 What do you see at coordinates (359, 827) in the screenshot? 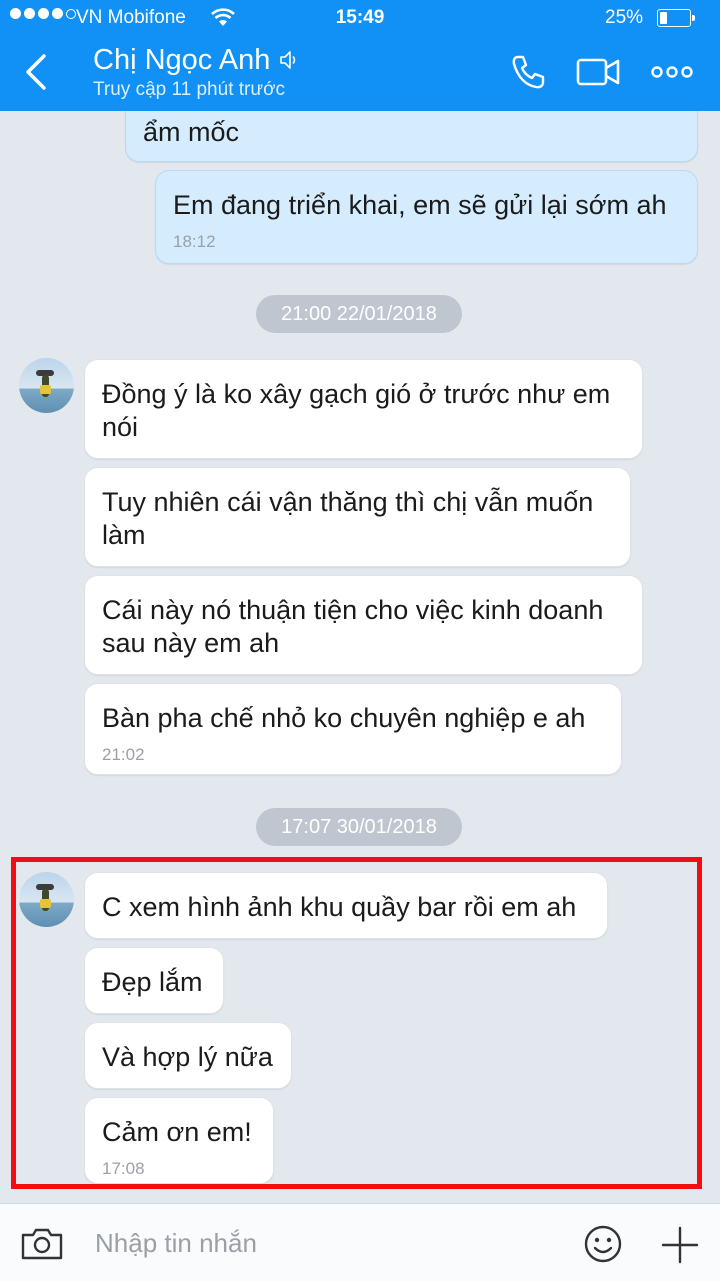
I see `date-separator: 17:07 30/01/2018` at bounding box center [359, 827].